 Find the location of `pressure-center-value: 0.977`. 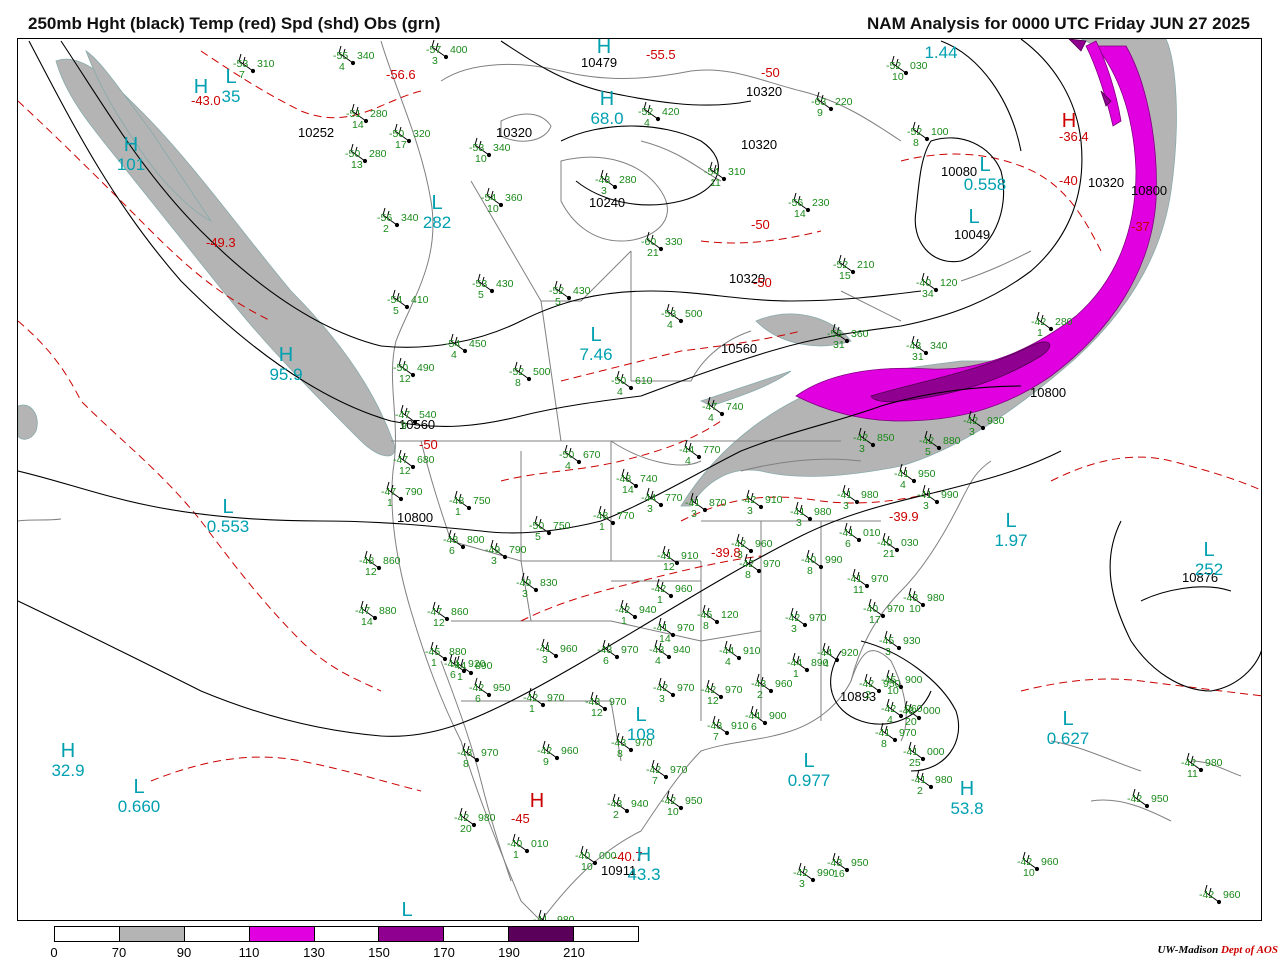

pressure-center-value: 0.977 is located at coordinates (809, 780).